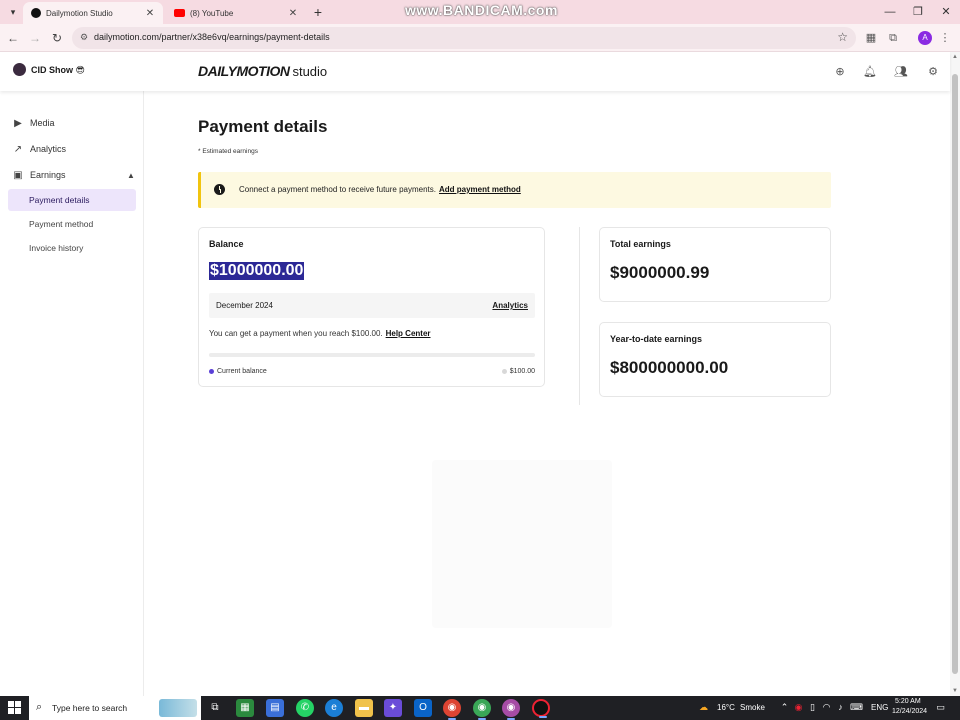 This screenshot has width=960, height=720. I want to click on threshold-dot, so click(504, 371).